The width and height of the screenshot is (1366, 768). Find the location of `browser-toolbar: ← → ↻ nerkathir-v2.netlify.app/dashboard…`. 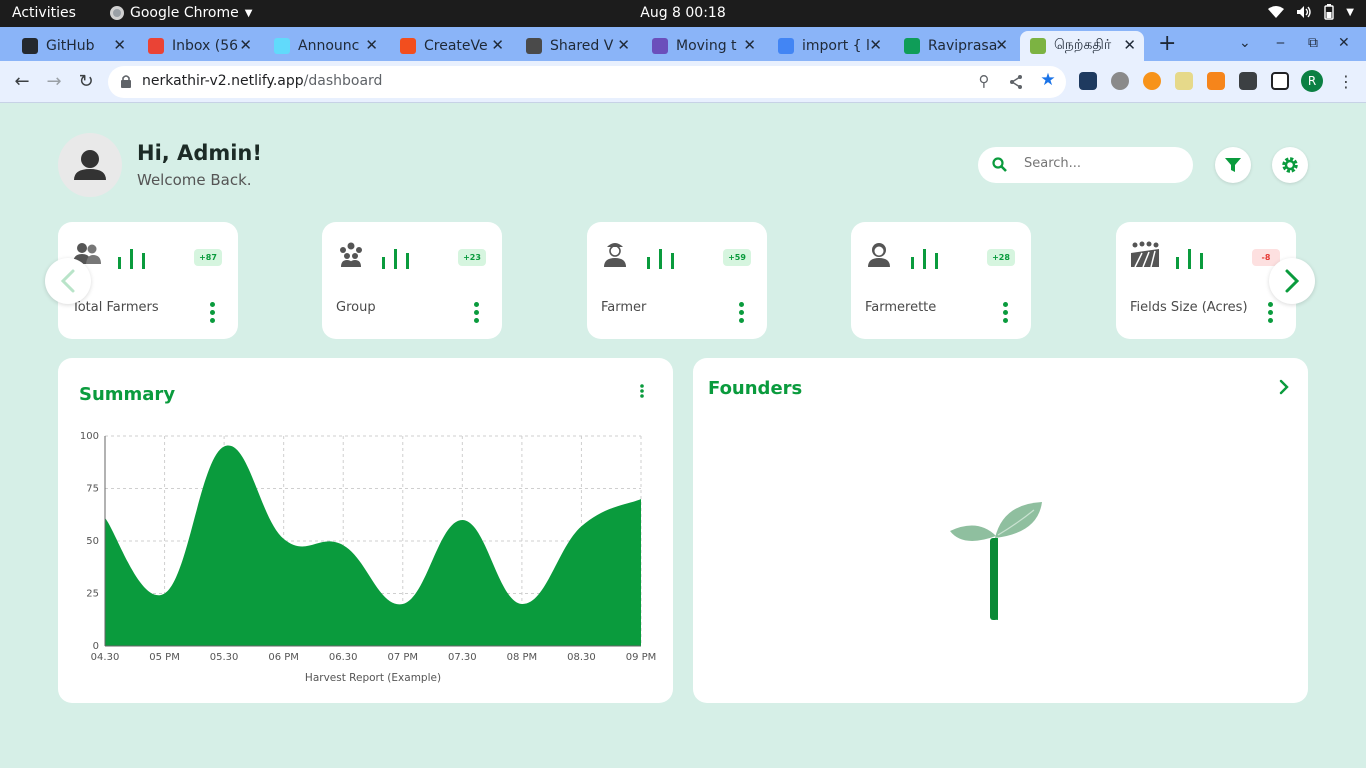

browser-toolbar: ← → ↻ nerkathir-v2.netlify.app/dashboard… is located at coordinates (683, 82).